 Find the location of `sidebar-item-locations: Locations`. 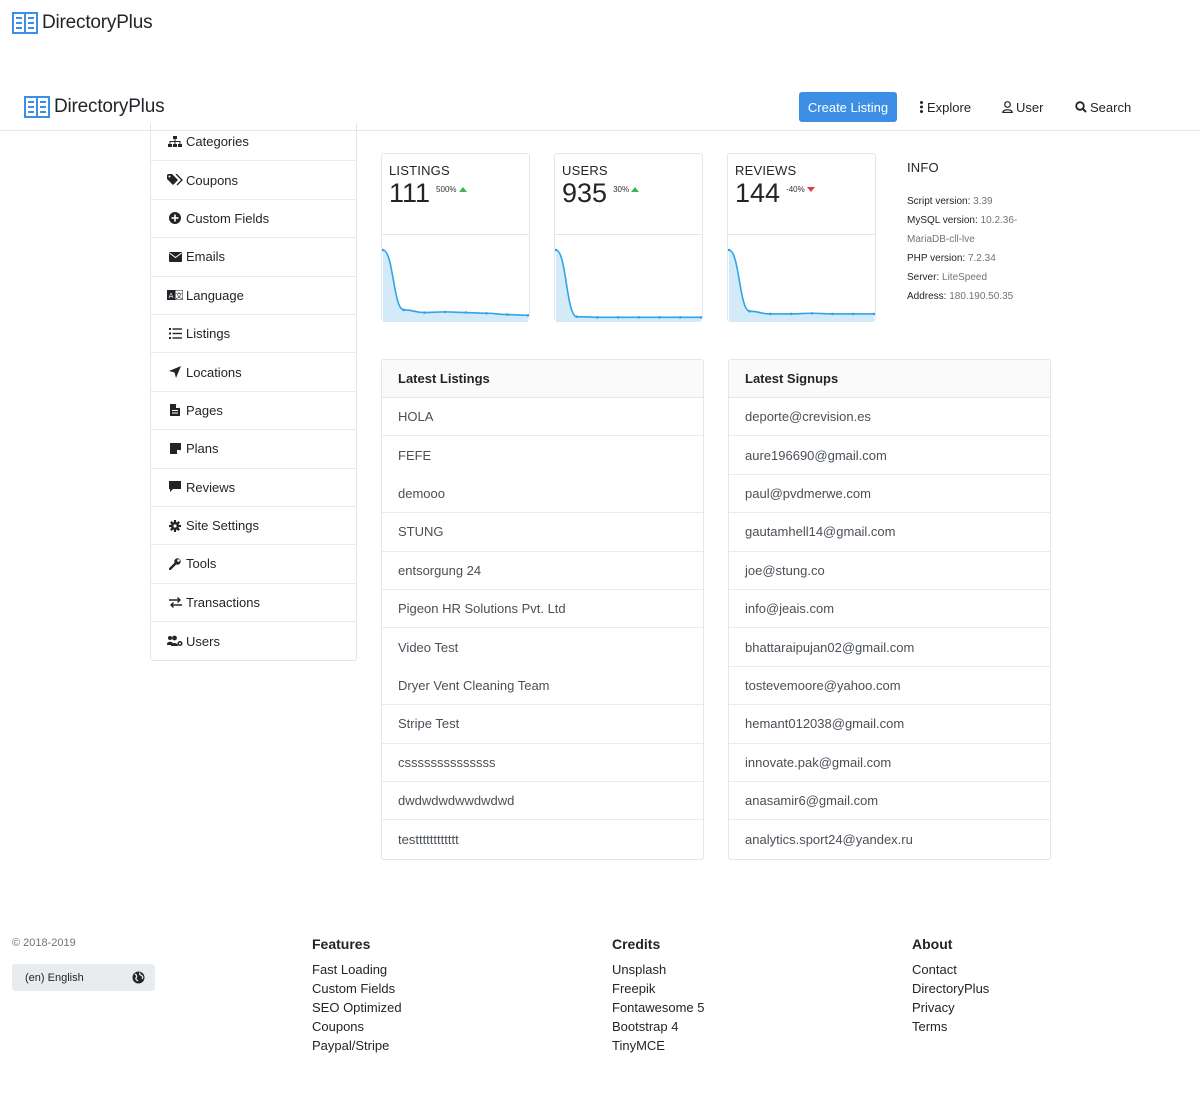

sidebar-item-locations: Locations is located at coordinates (253, 372).